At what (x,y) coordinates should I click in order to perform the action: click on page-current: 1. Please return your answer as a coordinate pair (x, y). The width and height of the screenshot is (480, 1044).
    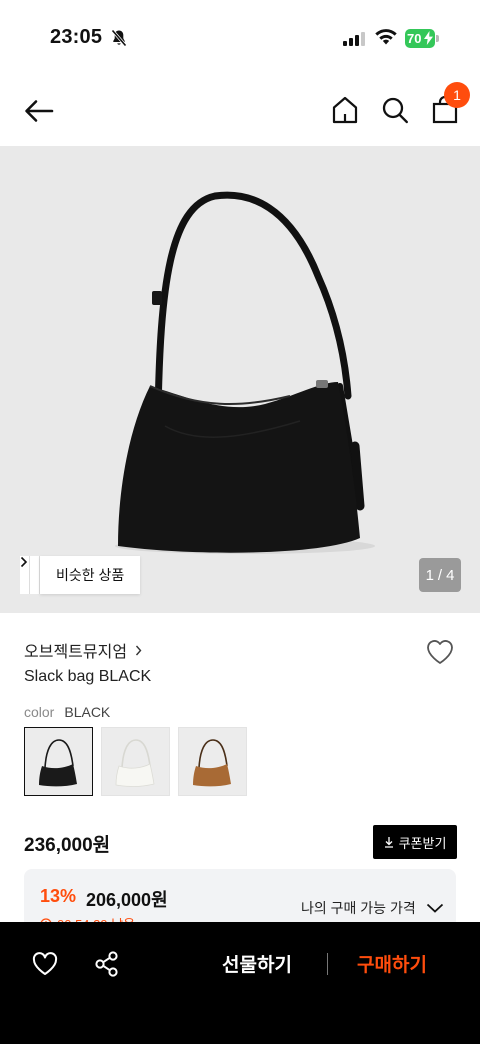
    Looking at the image, I should click on (429, 575).